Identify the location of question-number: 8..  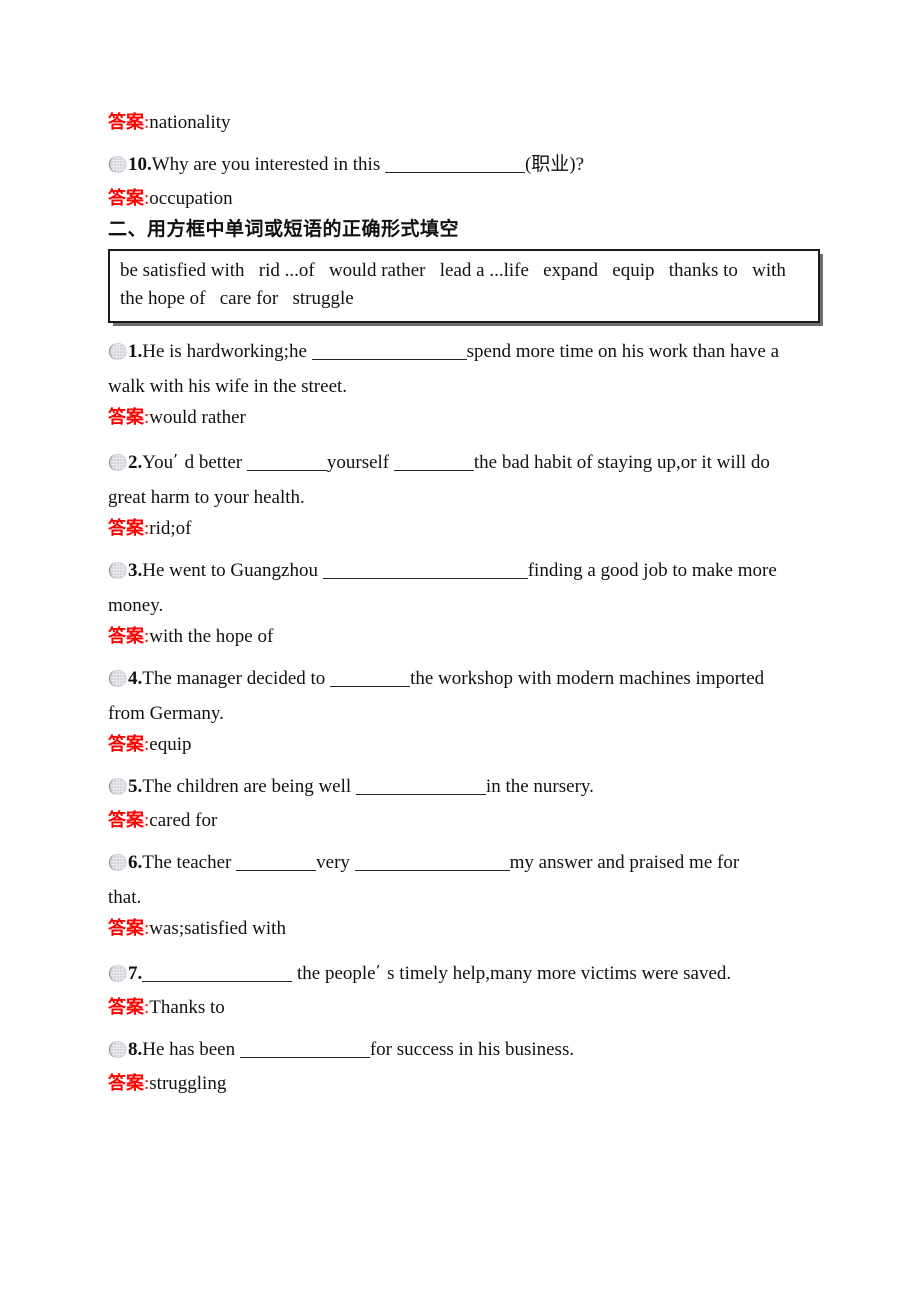
(135, 1049).